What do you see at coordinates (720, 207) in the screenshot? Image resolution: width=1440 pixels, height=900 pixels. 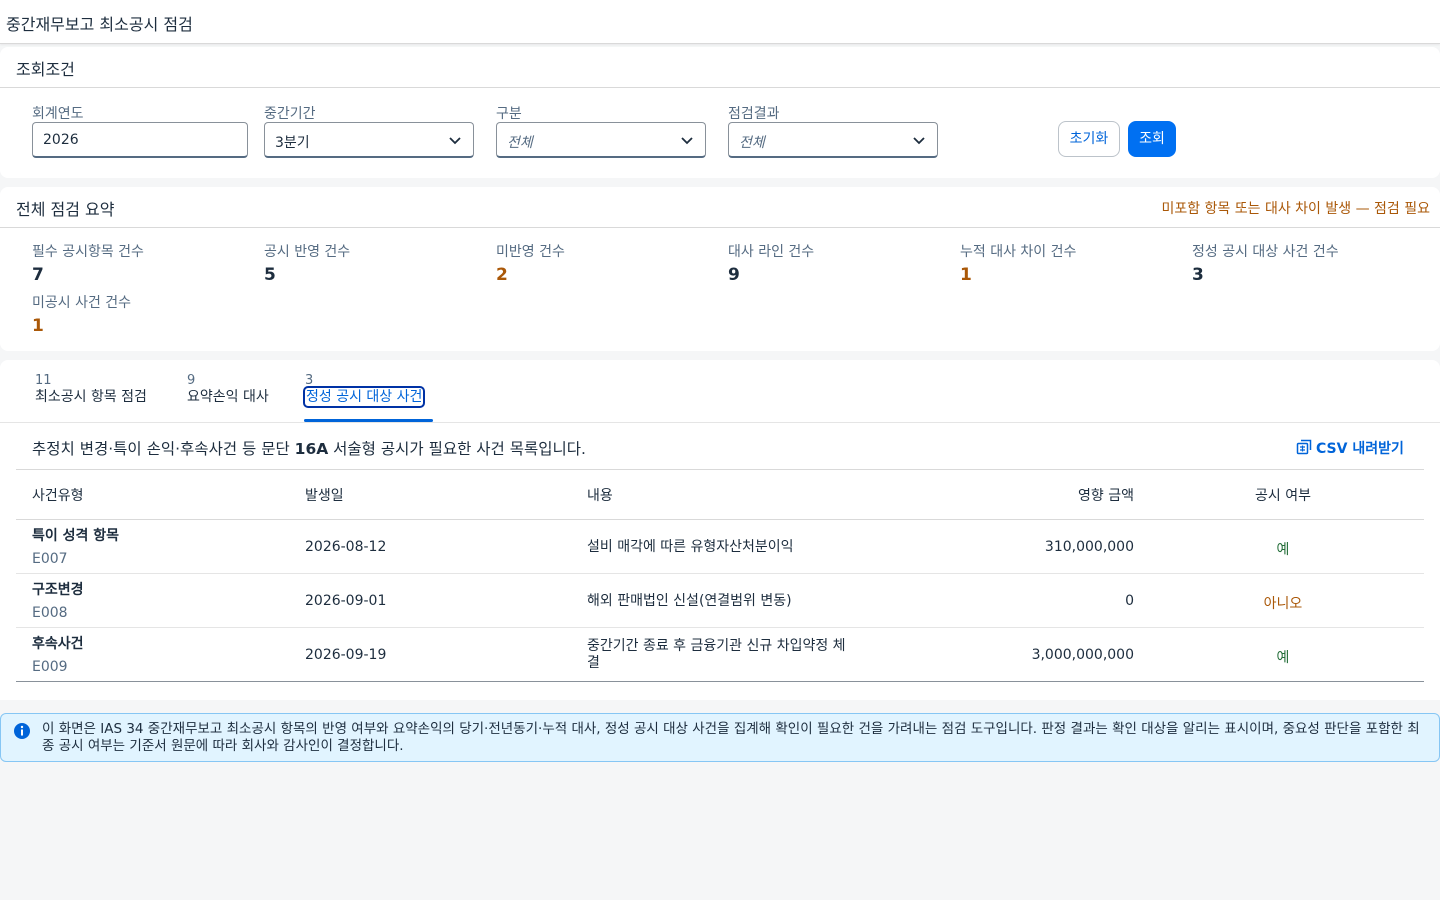 I see `summary-header: 전체 점검 요약 미포함 항목 또는 대사 차이 발생 — 점검 필요` at bounding box center [720, 207].